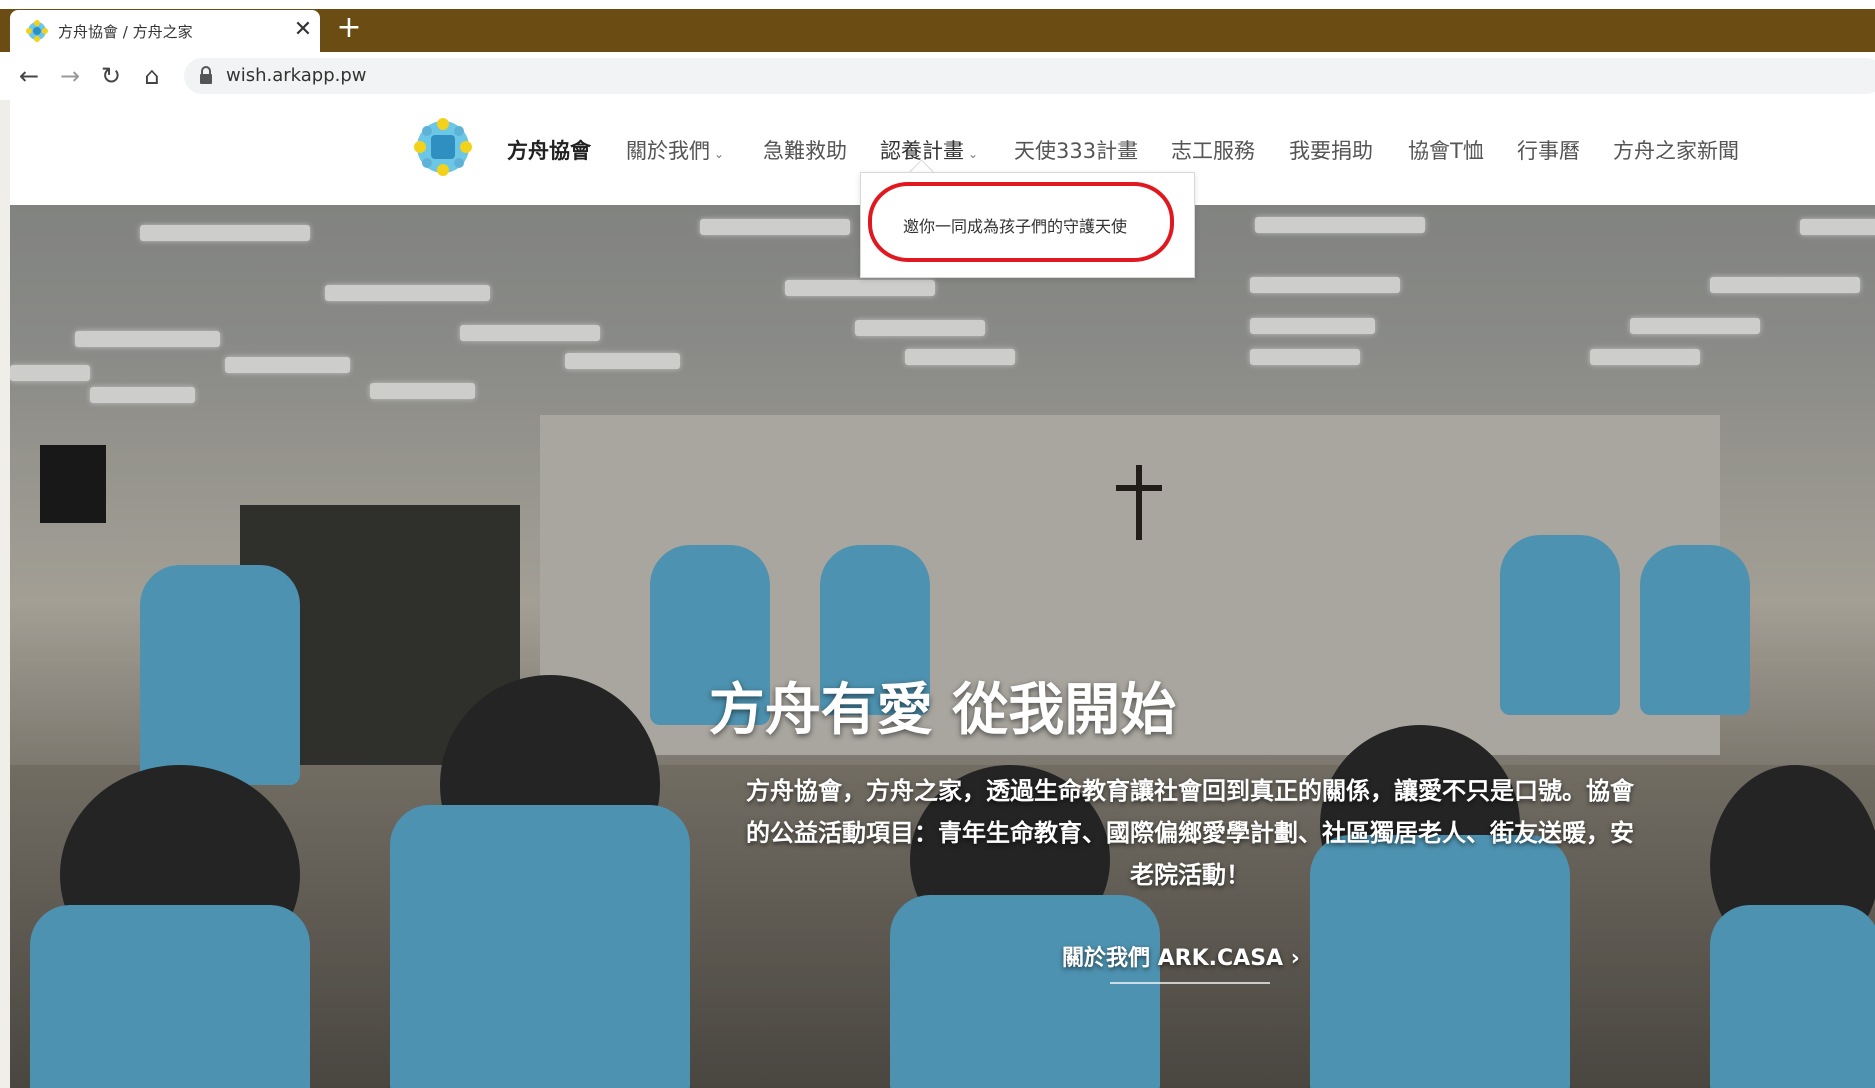 The width and height of the screenshot is (1875, 1088). I want to click on nav-item-sponsorship: 認養計畫 ⌄, so click(929, 150).